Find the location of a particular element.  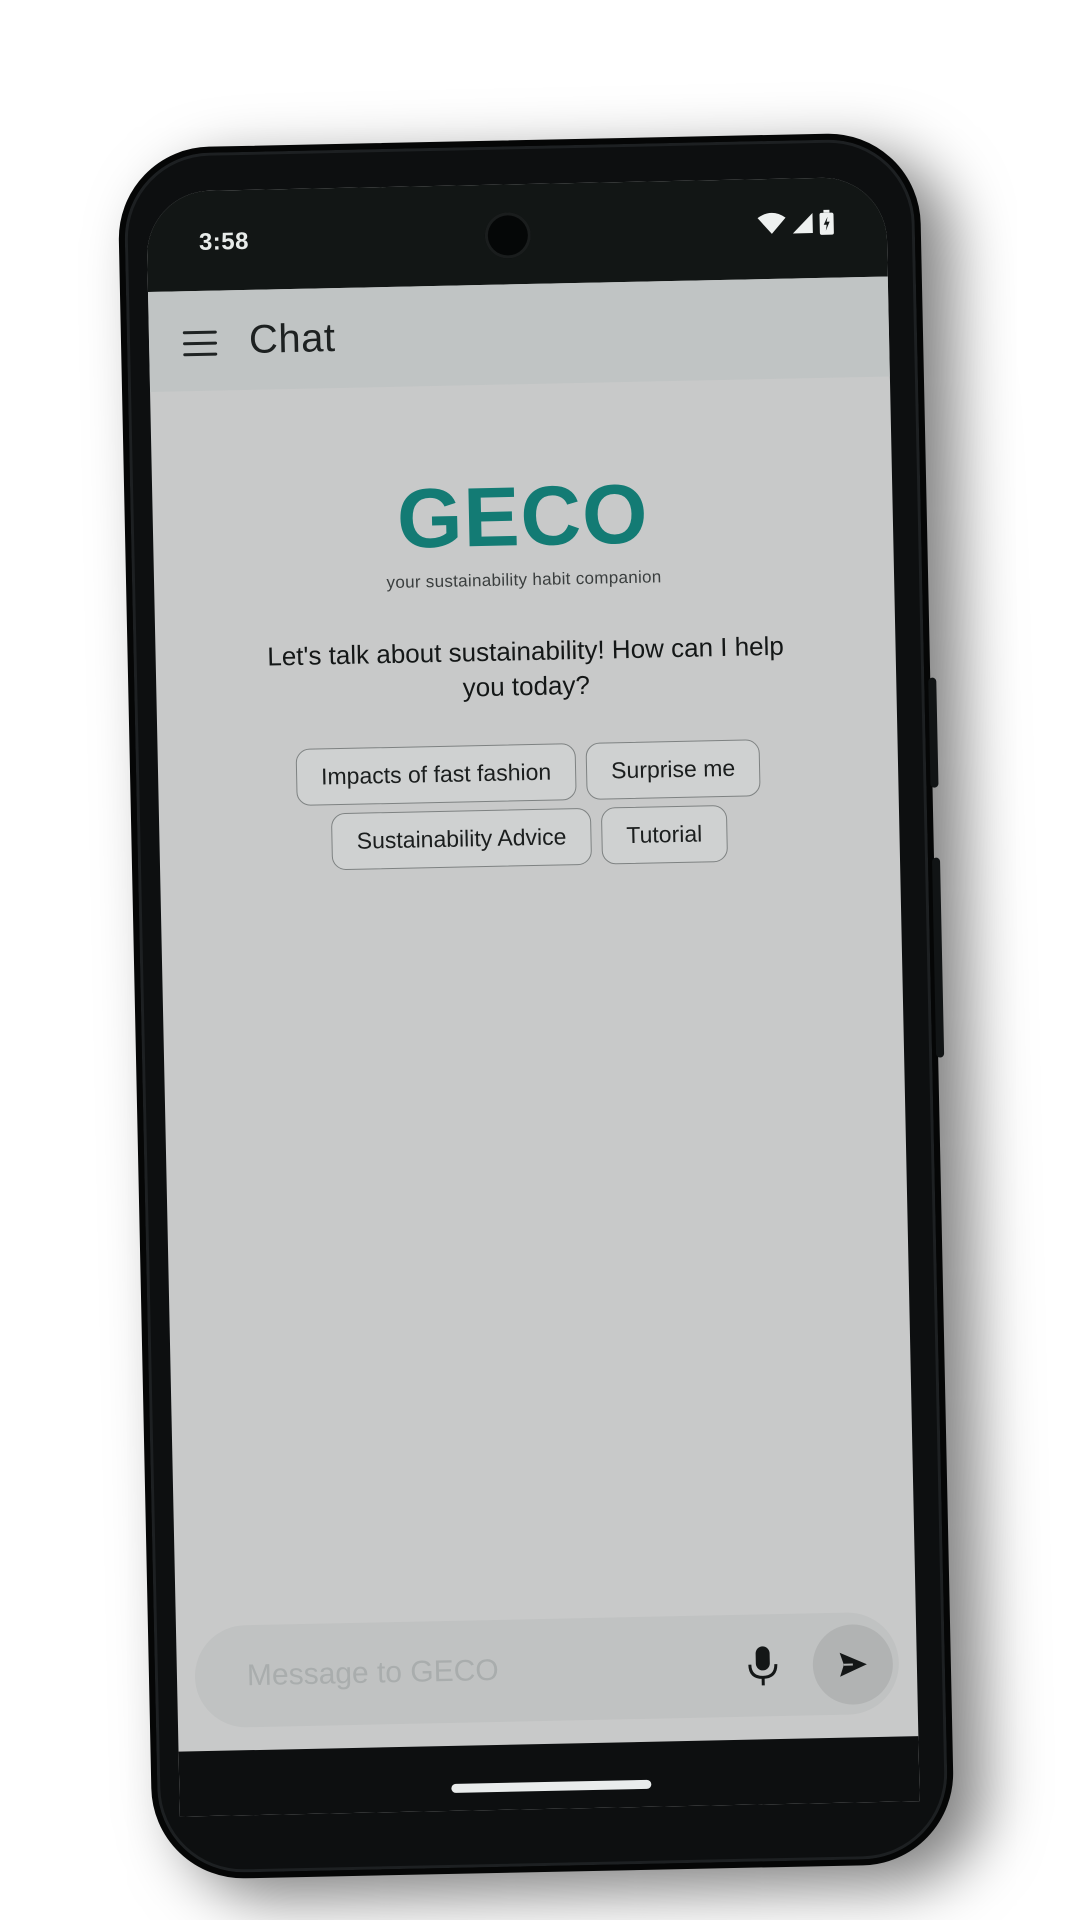

suggestion-chip-tutorial: Tutorial is located at coordinates (664, 834).